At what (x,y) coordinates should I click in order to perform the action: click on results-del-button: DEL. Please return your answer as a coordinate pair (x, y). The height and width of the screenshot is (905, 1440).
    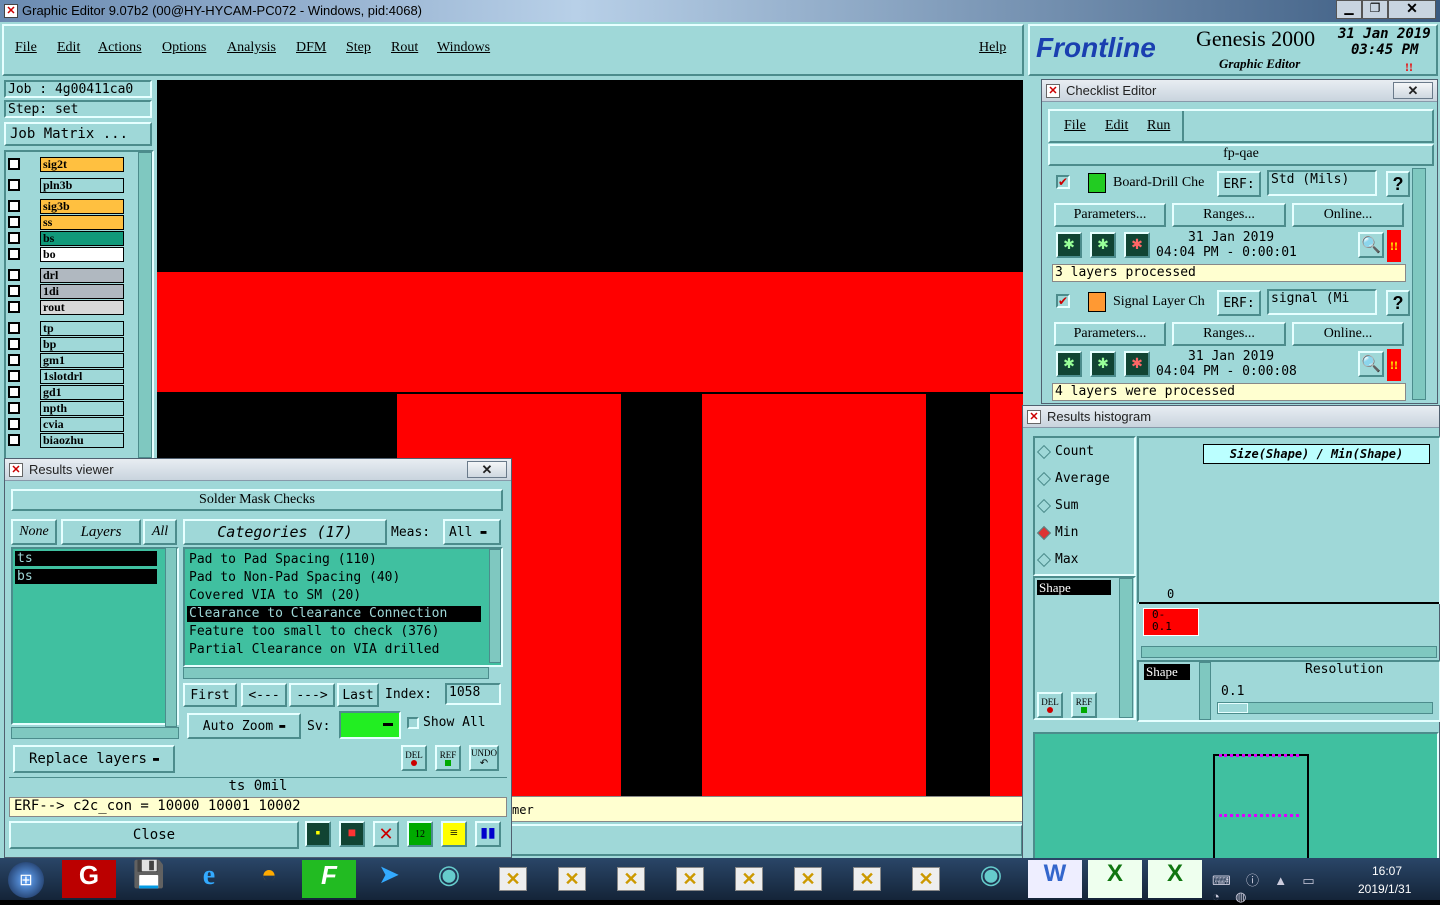
    Looking at the image, I should click on (414, 758).